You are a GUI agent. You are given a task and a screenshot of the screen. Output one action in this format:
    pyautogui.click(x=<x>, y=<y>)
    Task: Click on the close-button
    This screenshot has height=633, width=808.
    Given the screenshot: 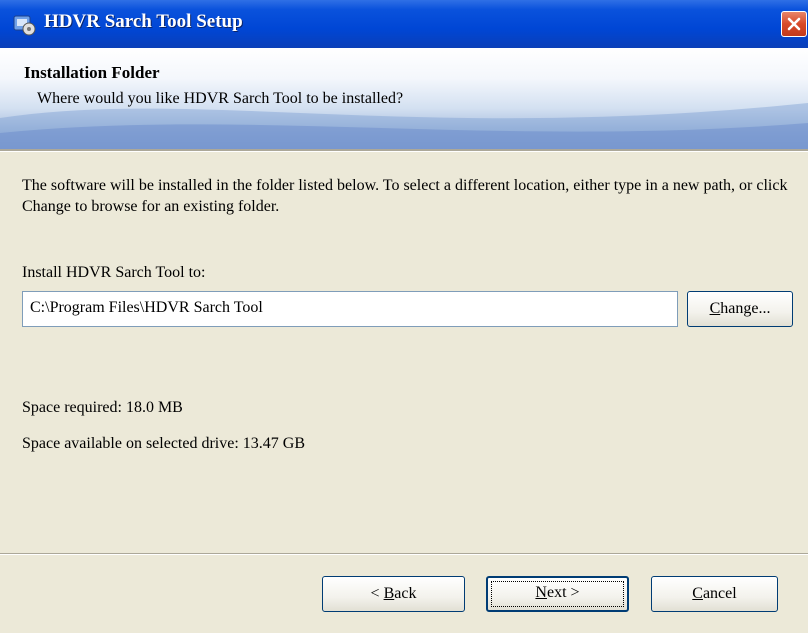 What is the action you would take?
    pyautogui.click(x=794, y=24)
    